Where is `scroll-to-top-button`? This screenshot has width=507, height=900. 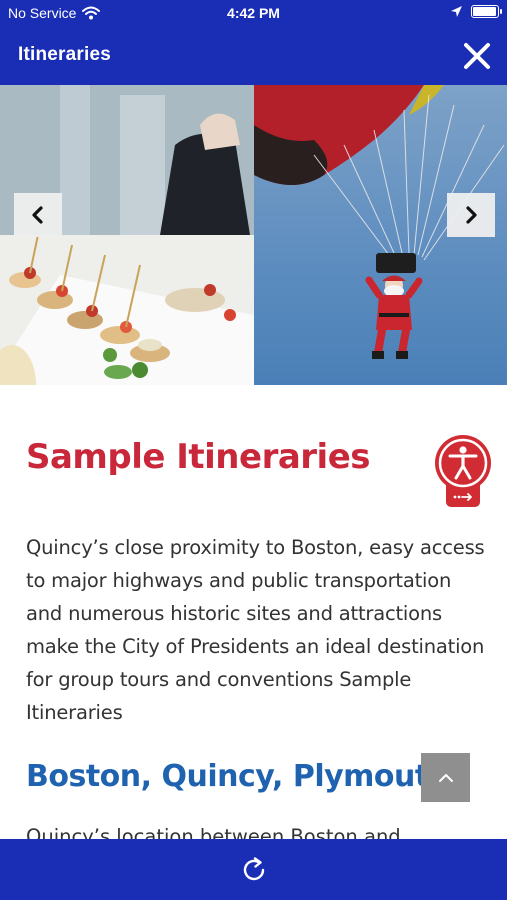 scroll-to-top-button is located at coordinates (445, 777).